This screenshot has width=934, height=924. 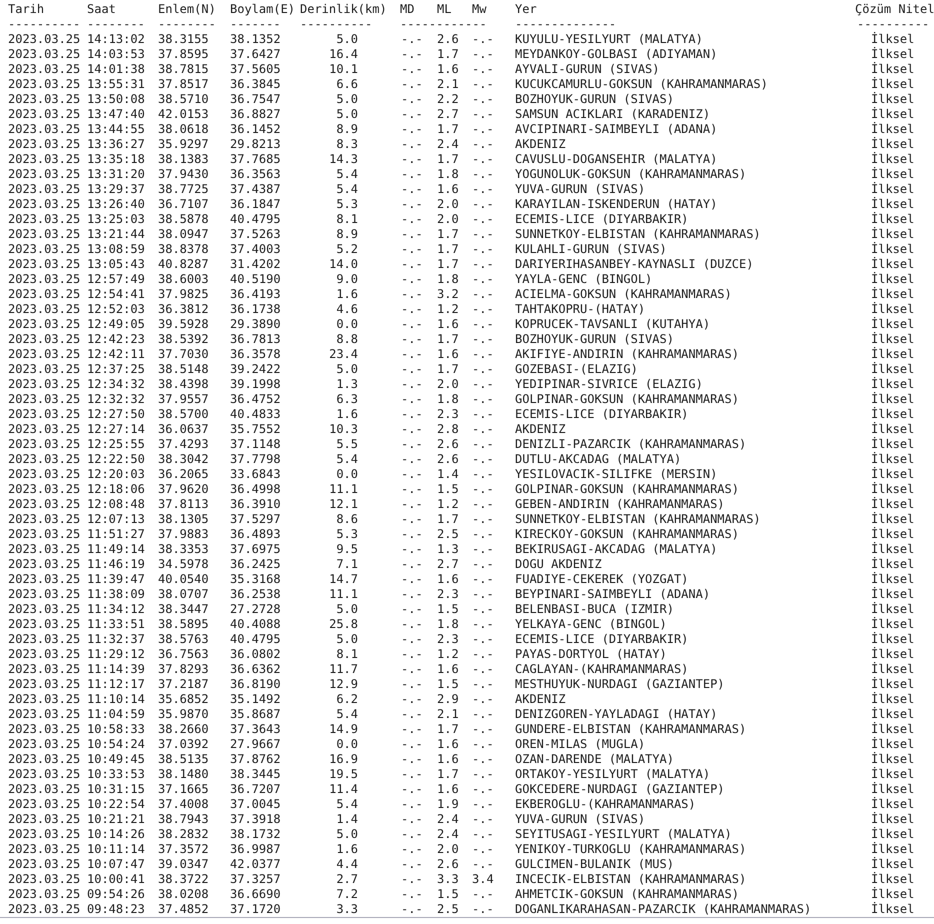 What do you see at coordinates (448, 489) in the screenshot?
I see `ml-text: 1.5` at bounding box center [448, 489].